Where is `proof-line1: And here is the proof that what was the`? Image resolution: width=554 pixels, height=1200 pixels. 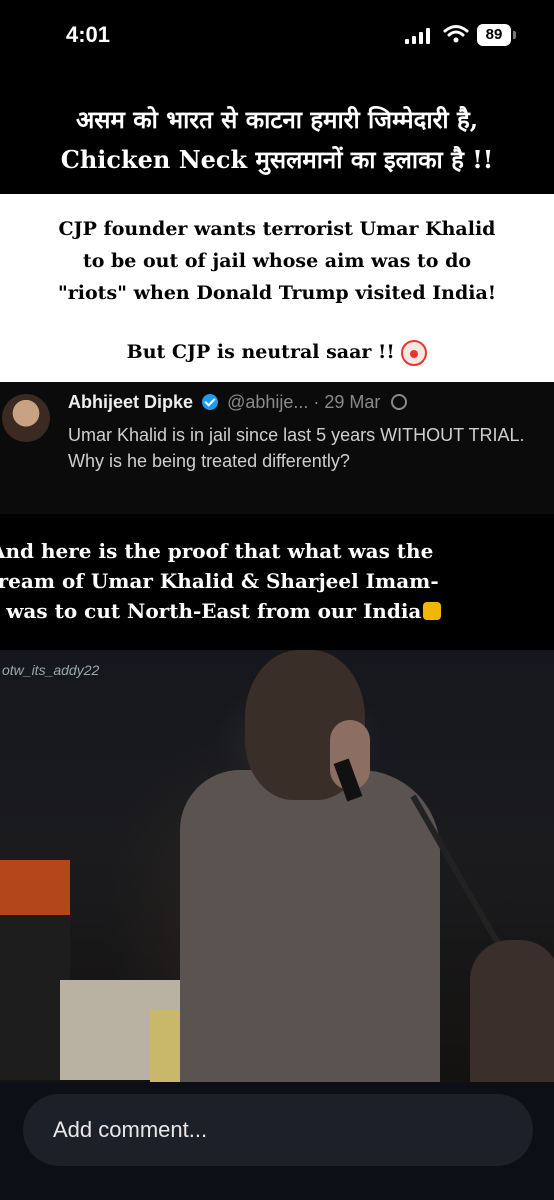
proof-line1: And here is the proof that what was the is located at coordinates (217, 551).